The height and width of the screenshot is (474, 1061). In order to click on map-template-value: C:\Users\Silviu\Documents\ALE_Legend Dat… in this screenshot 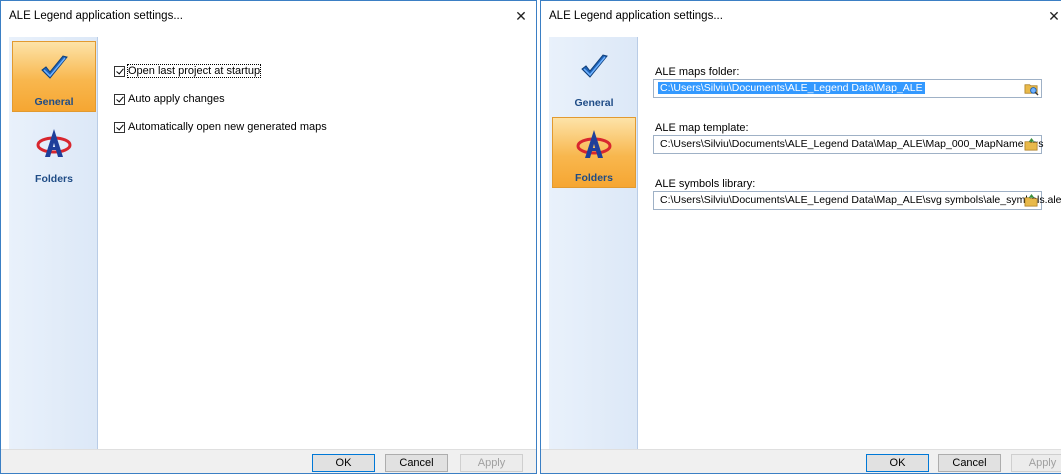, I will do `click(852, 144)`.